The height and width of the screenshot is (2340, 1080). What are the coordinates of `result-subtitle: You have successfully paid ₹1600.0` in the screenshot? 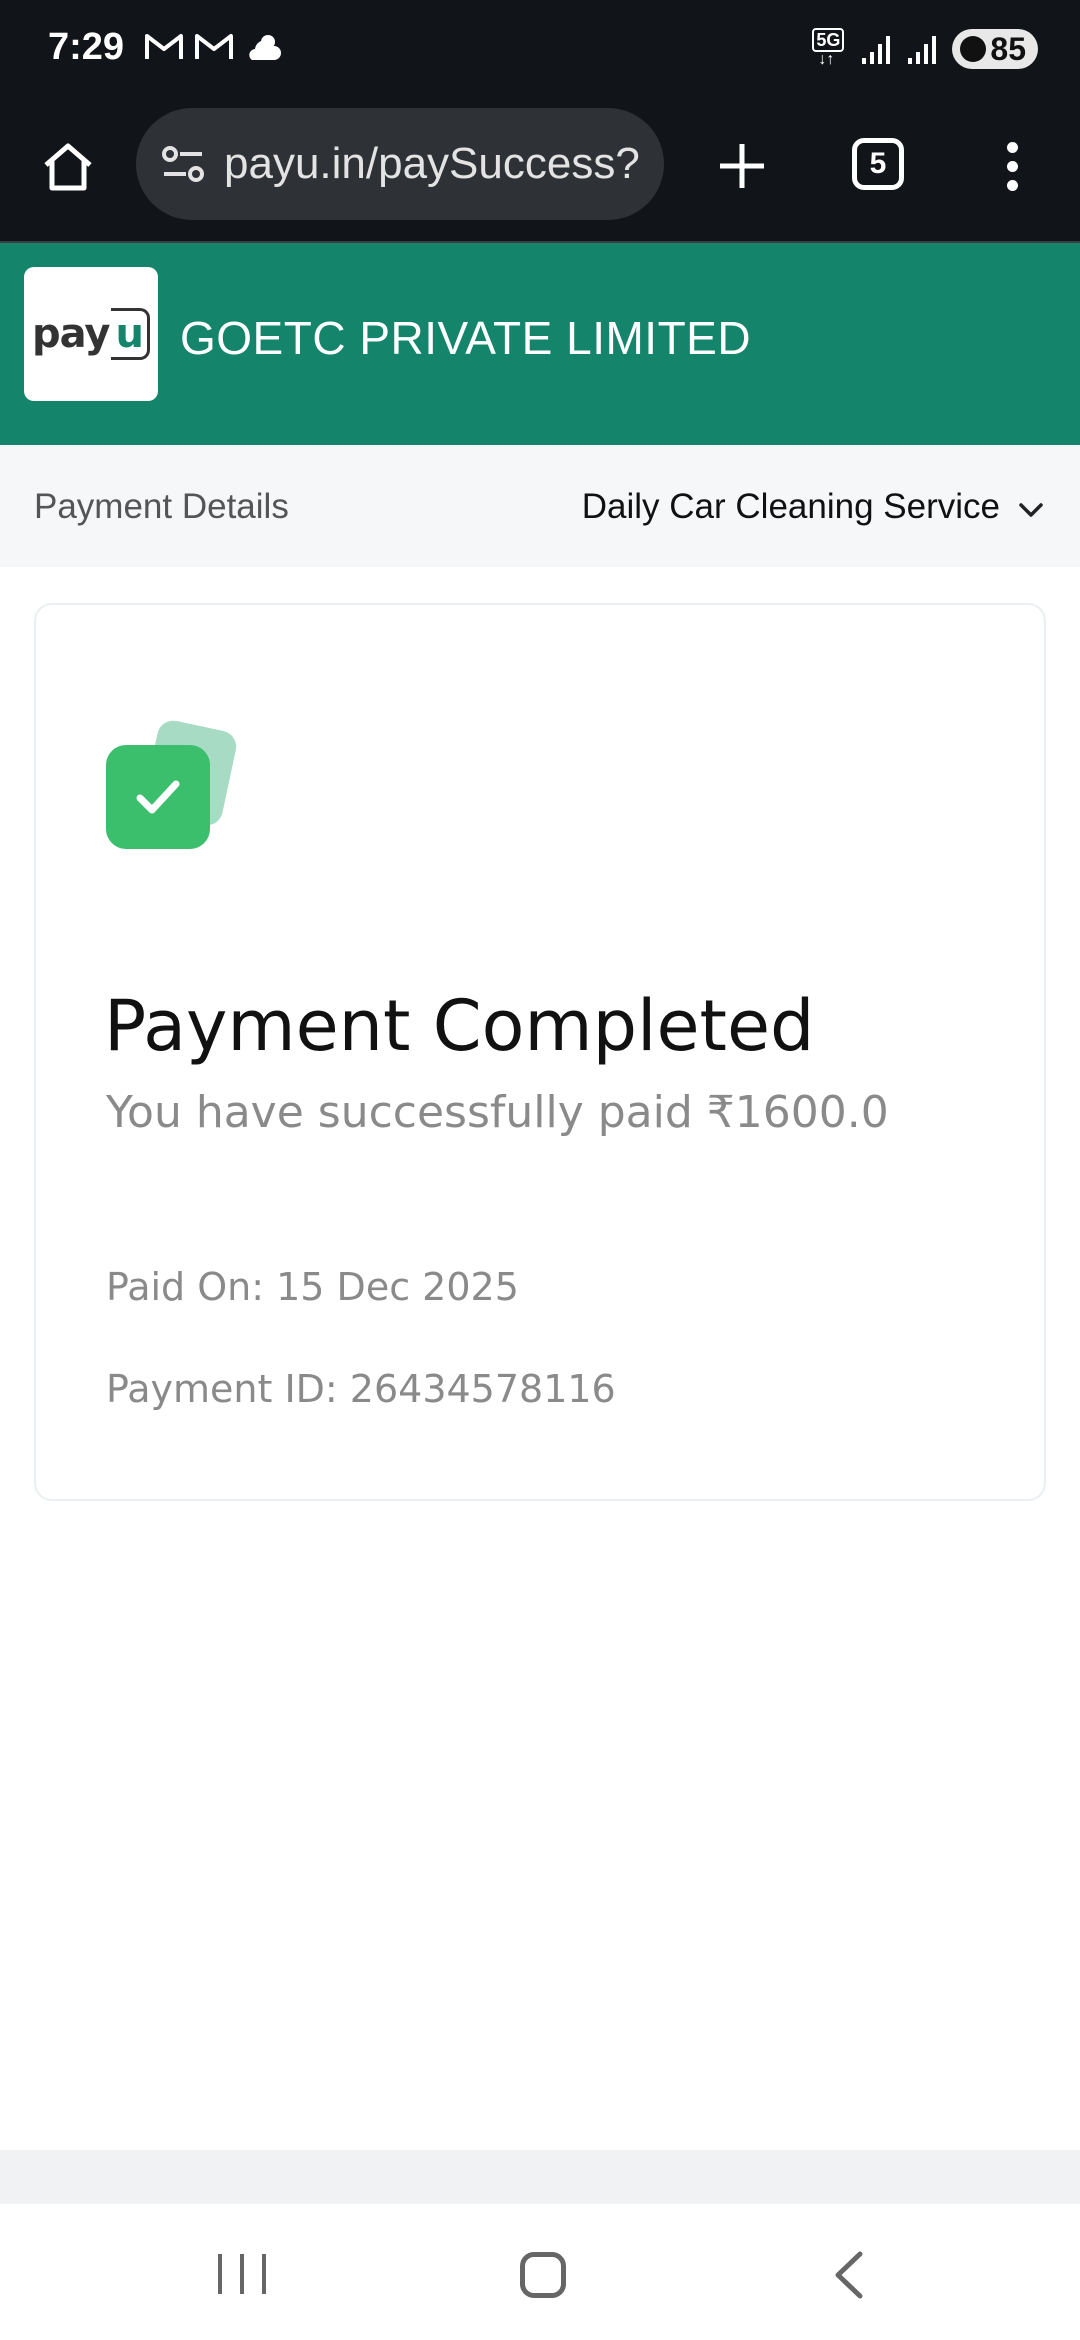 It's located at (497, 1112).